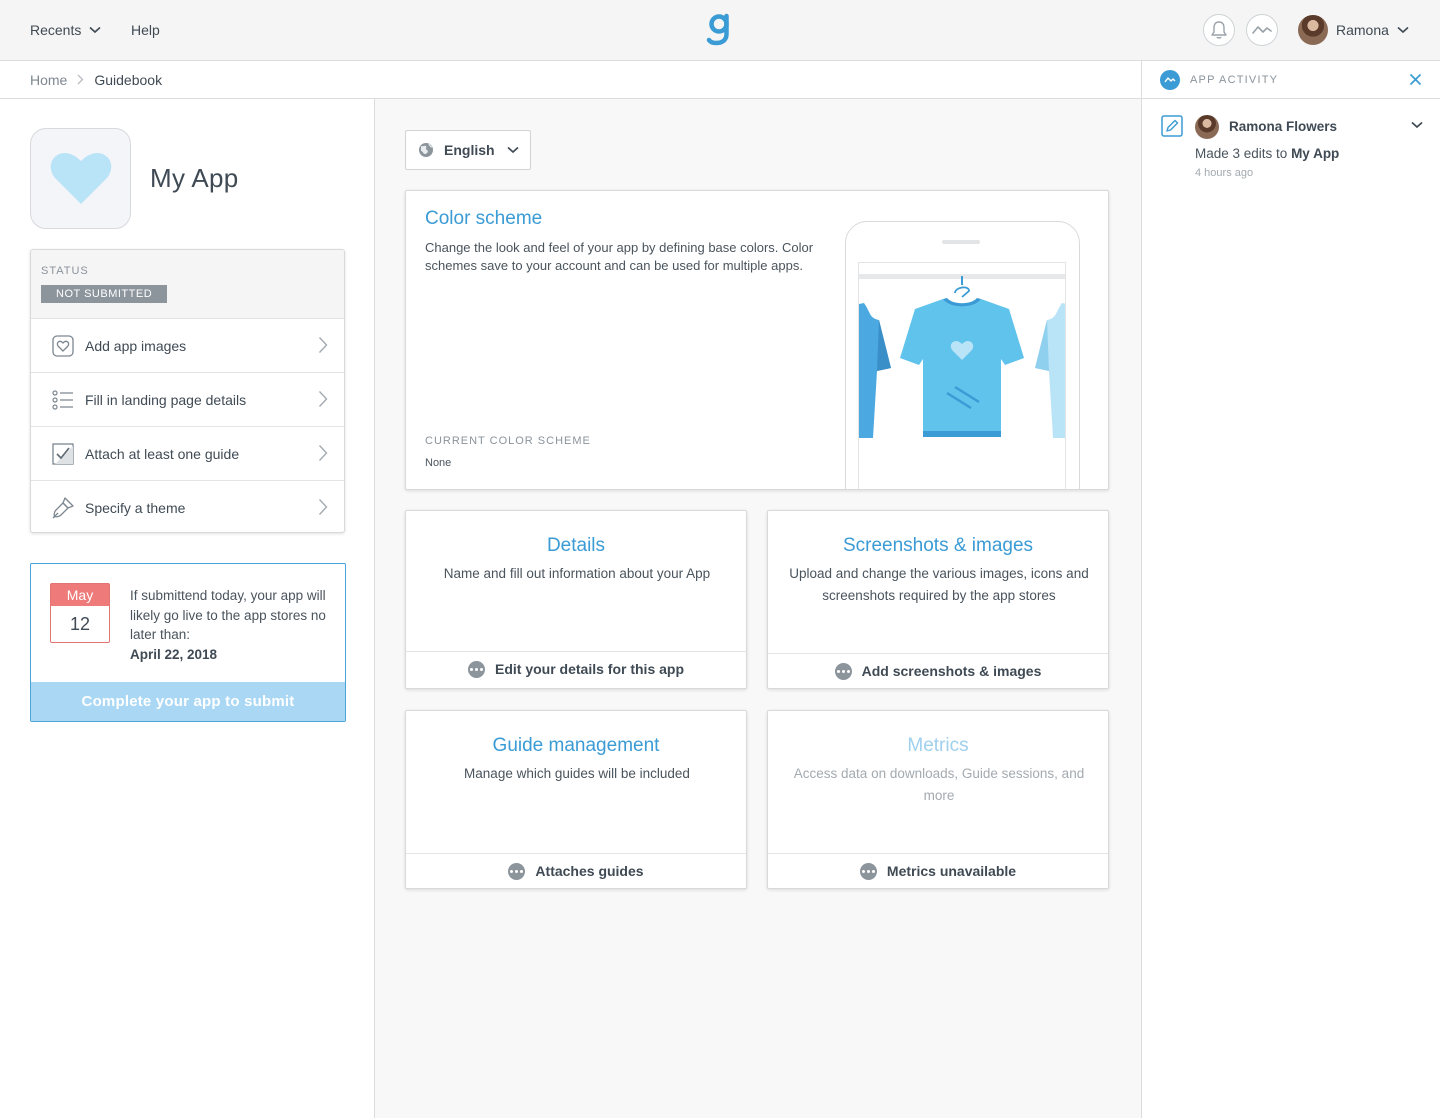  What do you see at coordinates (570, 80) in the screenshot?
I see `breadcrumb: Home Guidebook` at bounding box center [570, 80].